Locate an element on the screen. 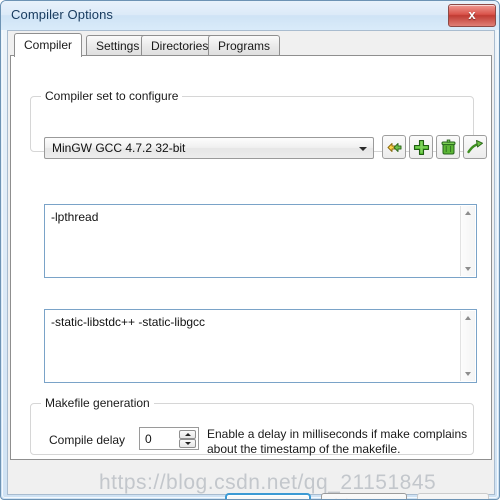 Image resolution: width=500 pixels, height=500 pixels. compile-delay-spin-buttons is located at coordinates (187, 439).